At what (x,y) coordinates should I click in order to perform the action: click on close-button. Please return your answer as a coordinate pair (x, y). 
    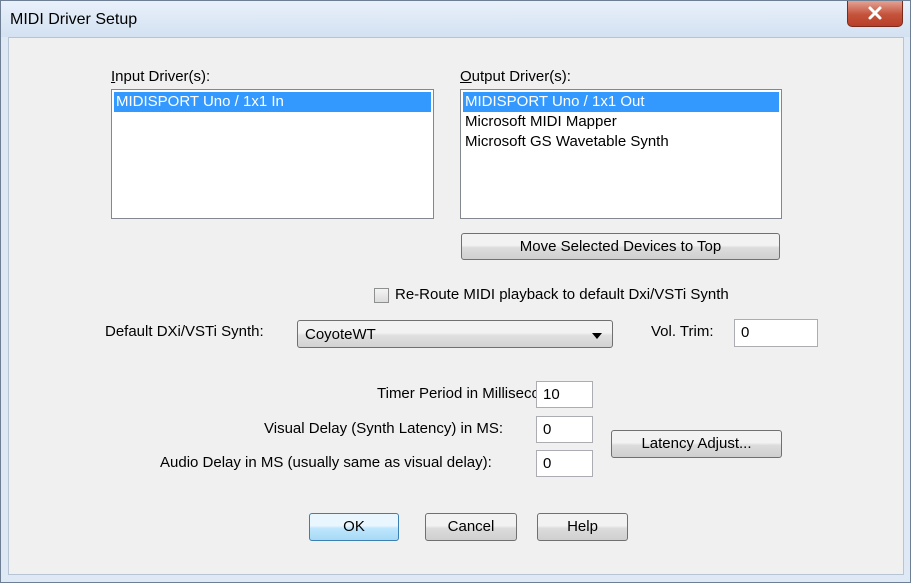
    Looking at the image, I should click on (875, 14).